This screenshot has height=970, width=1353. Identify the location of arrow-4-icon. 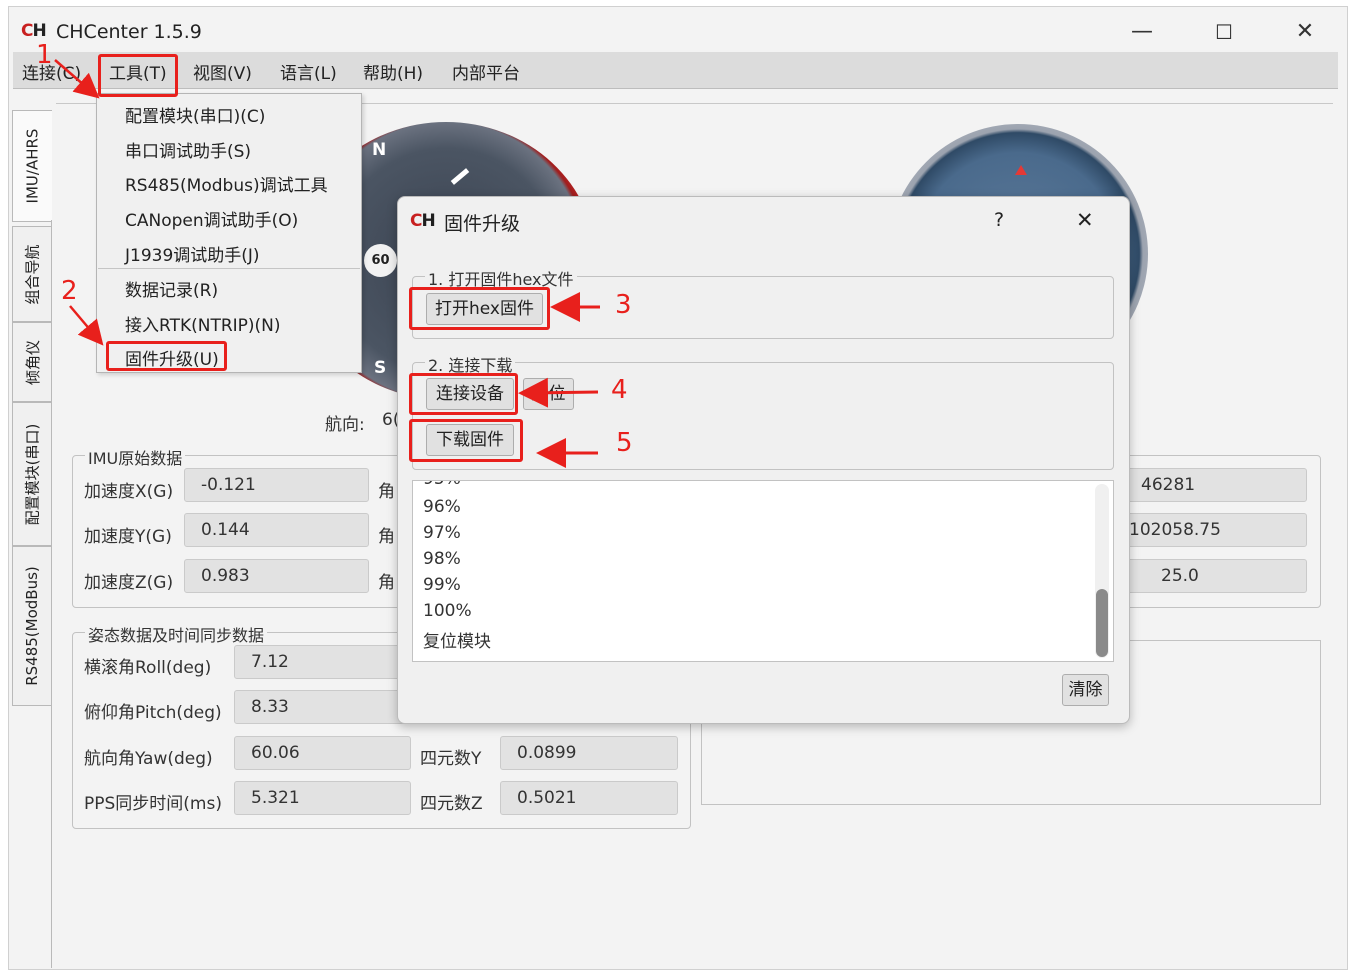
(558, 392).